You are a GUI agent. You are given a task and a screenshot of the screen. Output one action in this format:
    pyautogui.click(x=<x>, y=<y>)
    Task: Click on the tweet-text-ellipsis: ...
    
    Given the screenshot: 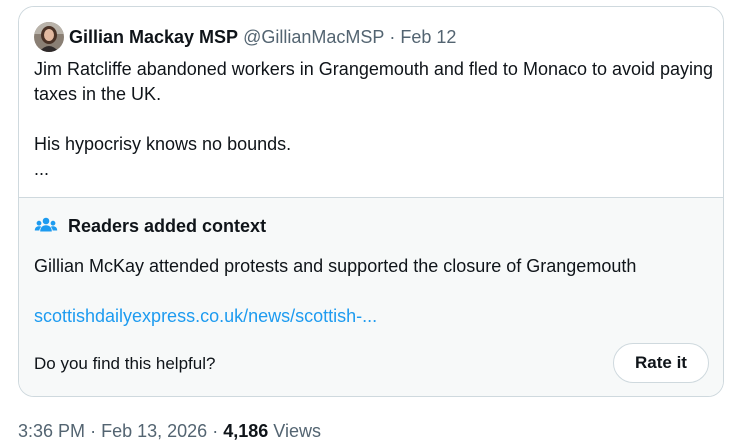 What is the action you would take?
    pyautogui.click(x=42, y=169)
    